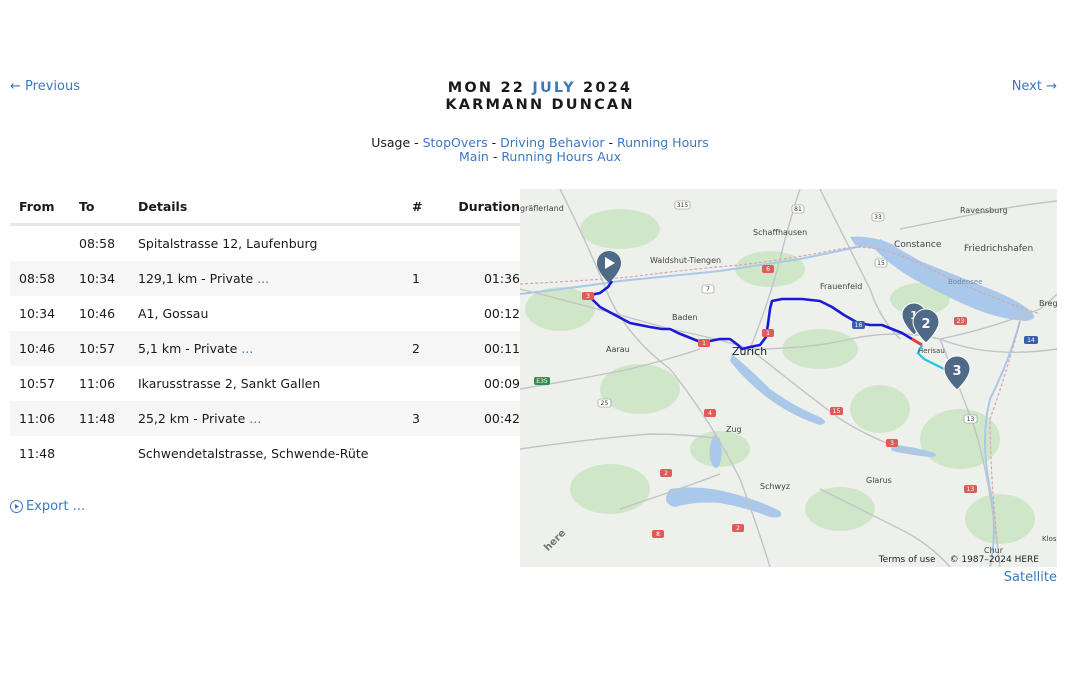 The image size is (1080, 680). What do you see at coordinates (481, 453) in the screenshot?
I see `cell-duration` at bounding box center [481, 453].